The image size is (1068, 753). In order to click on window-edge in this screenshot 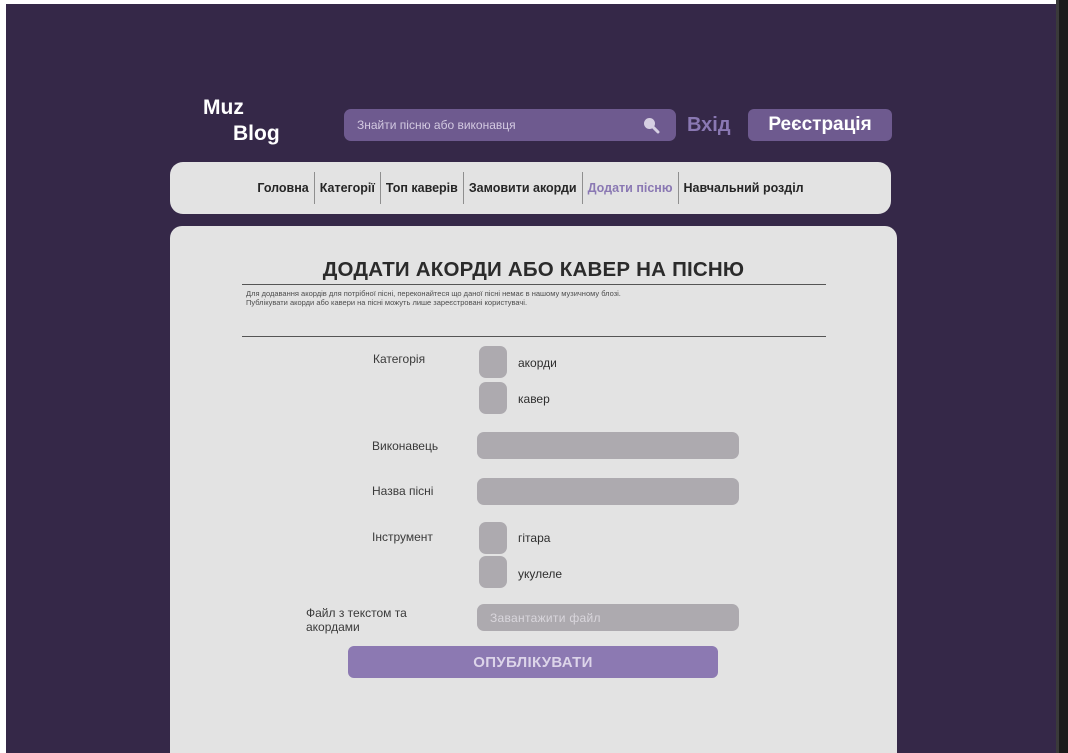, I will do `click(1062, 376)`.